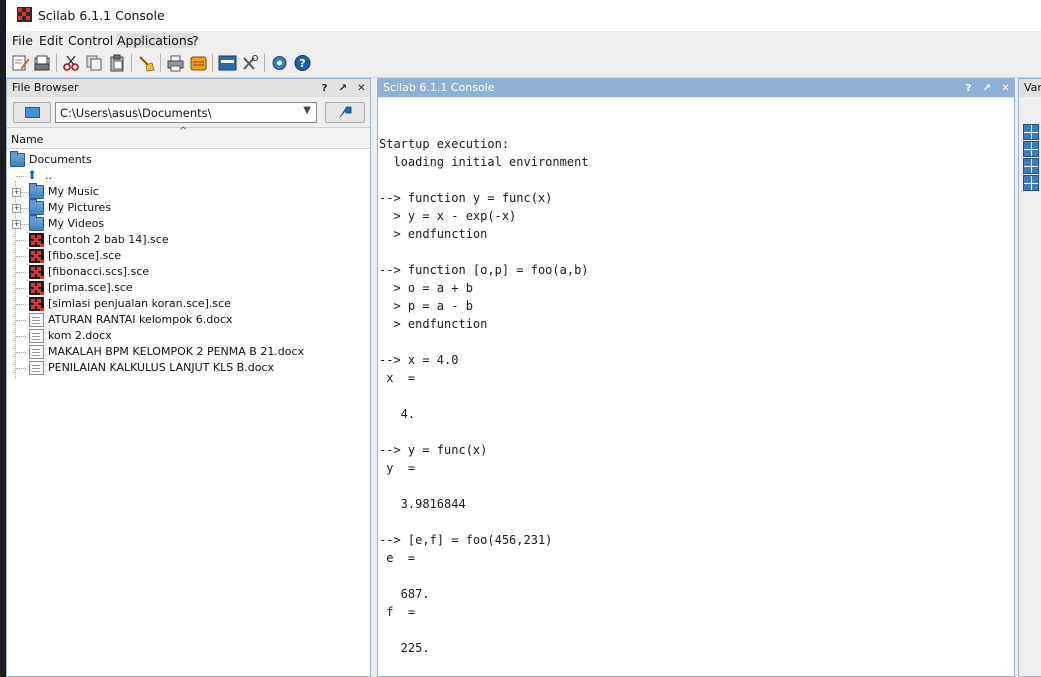 The width and height of the screenshot is (1041, 677). What do you see at coordinates (99, 271) in the screenshot?
I see `tree-label: [fibonacci.scs].sce` at bounding box center [99, 271].